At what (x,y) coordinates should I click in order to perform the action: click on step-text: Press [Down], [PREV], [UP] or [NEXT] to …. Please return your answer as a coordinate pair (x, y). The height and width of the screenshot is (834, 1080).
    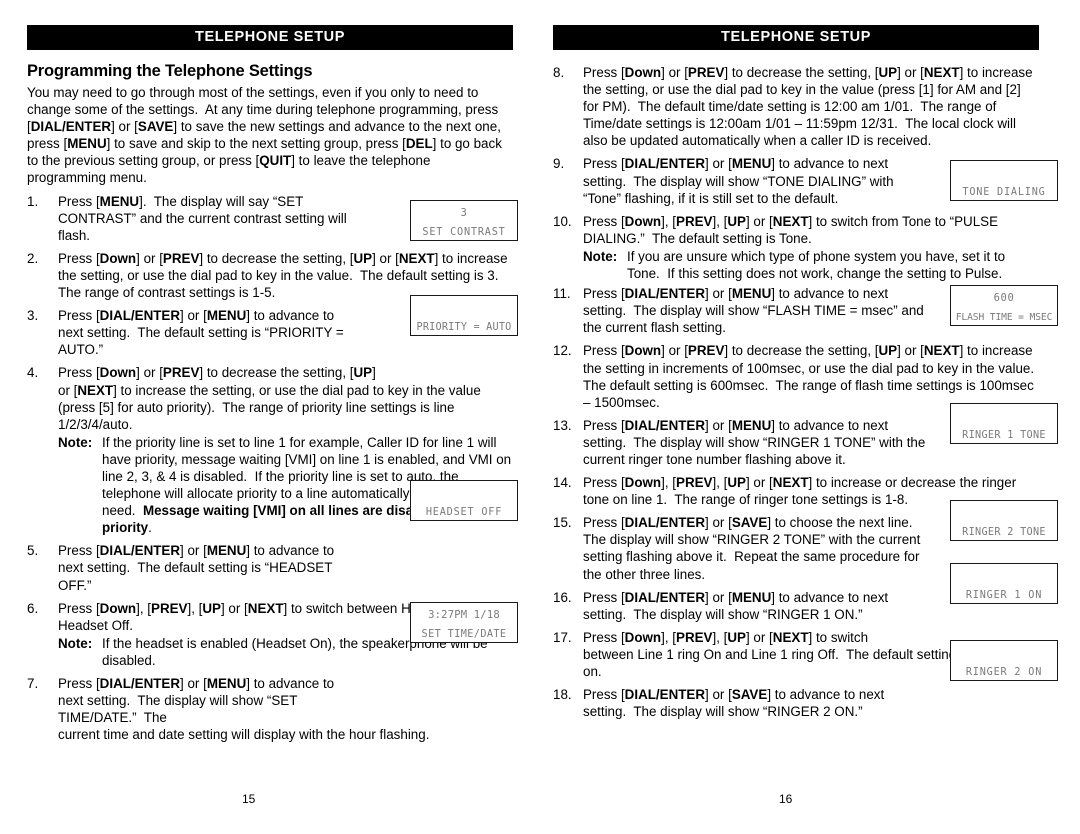
    Looking at the image, I should click on (791, 229).